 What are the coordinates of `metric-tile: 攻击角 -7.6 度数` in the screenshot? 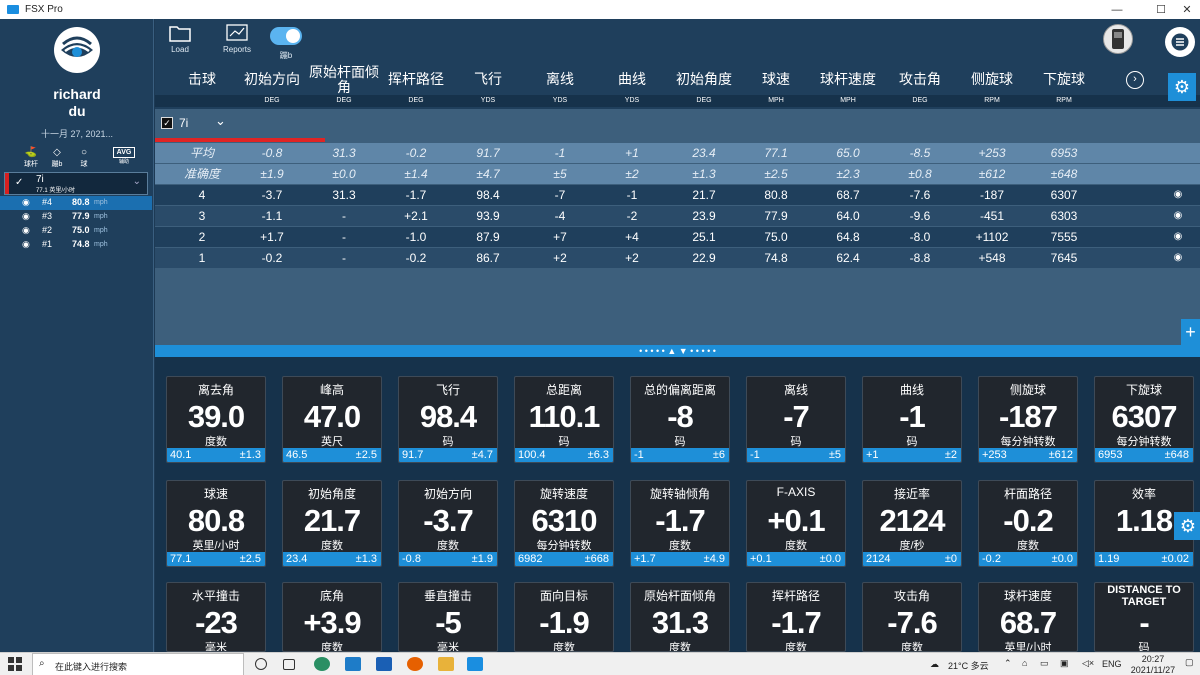 It's located at (912, 617).